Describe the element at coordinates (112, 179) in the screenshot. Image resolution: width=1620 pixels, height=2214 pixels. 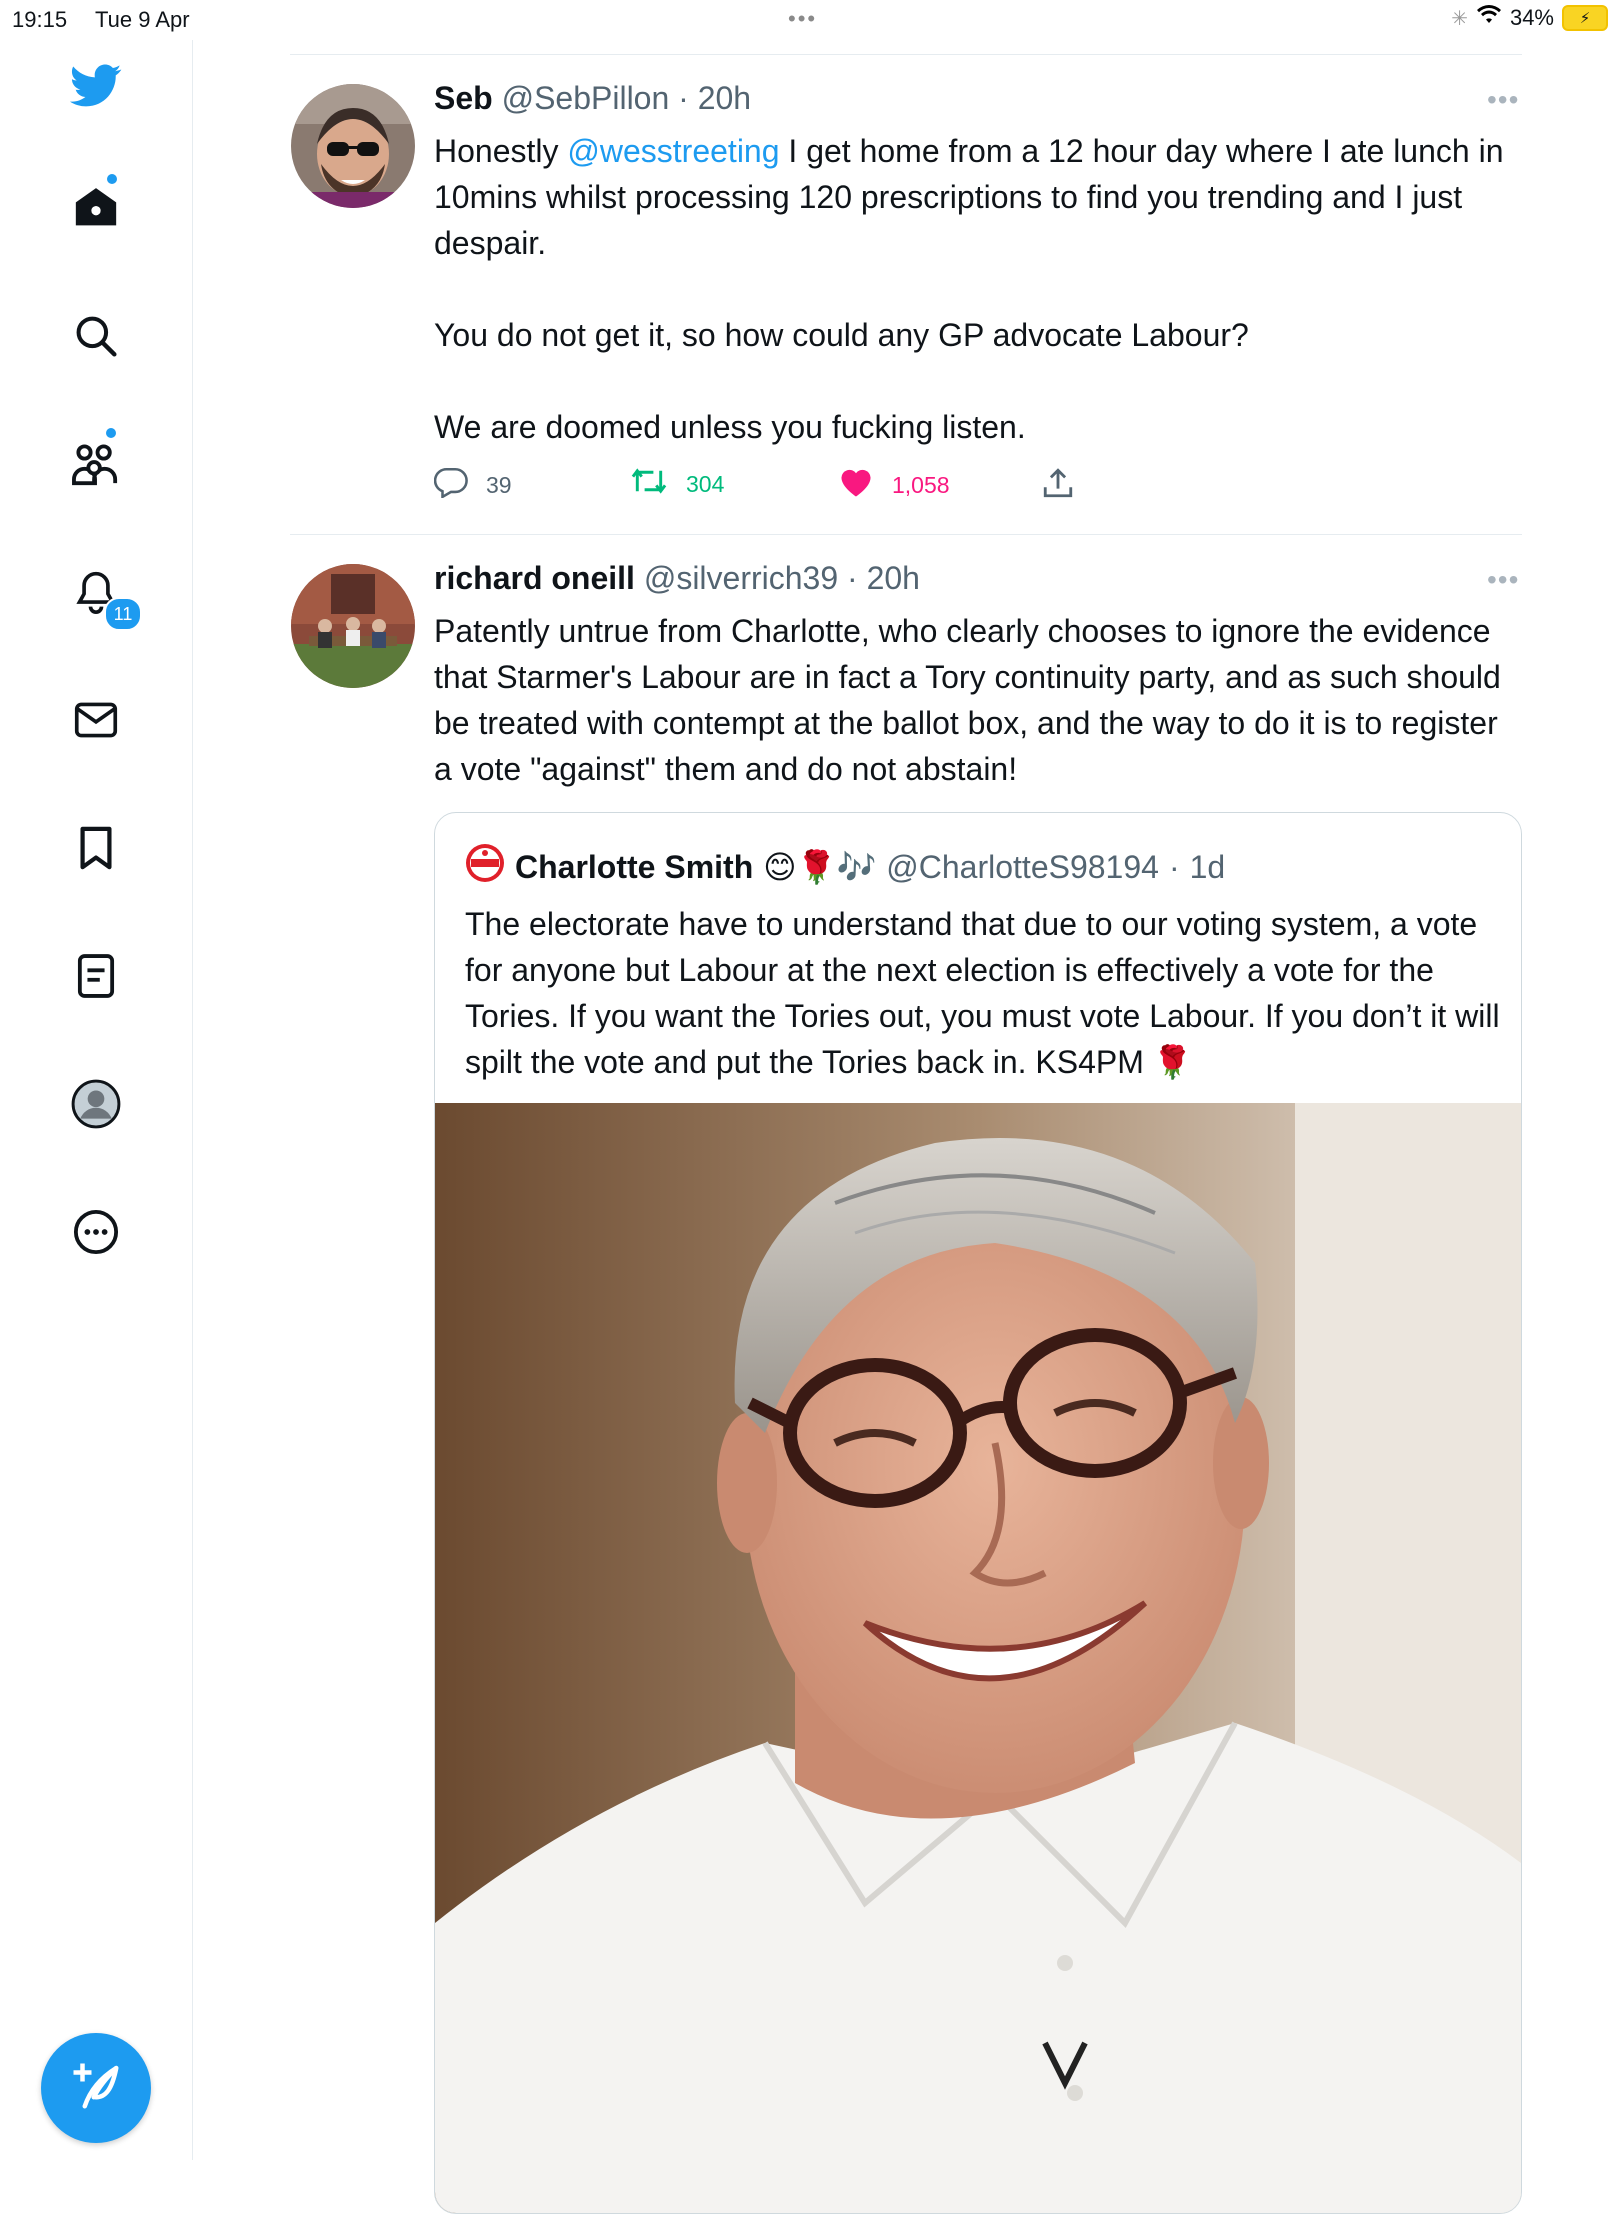
I see `home-unread-dot` at that location.